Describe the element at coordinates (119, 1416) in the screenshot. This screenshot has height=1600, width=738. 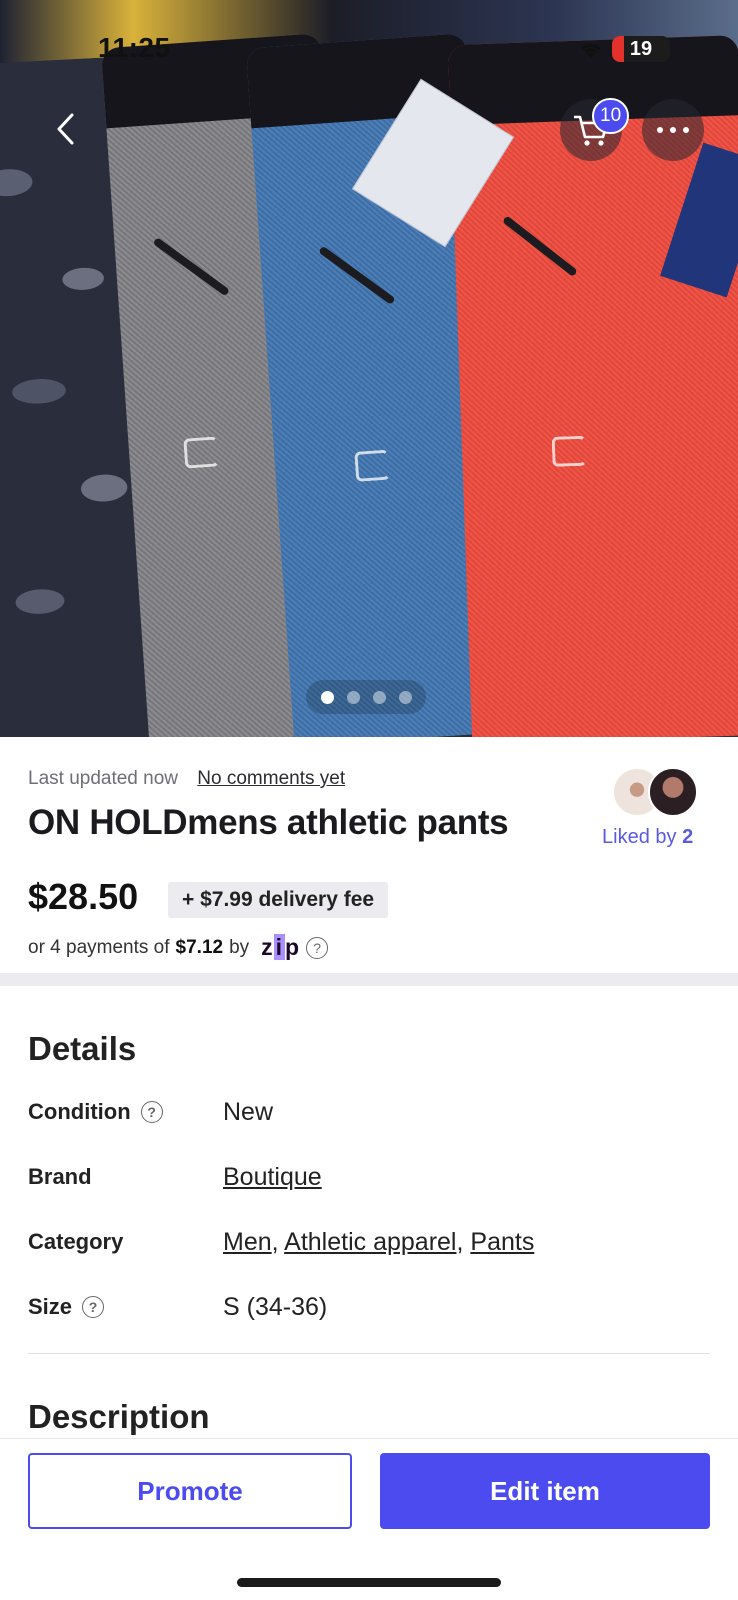
I see `description-heading: Description` at that location.